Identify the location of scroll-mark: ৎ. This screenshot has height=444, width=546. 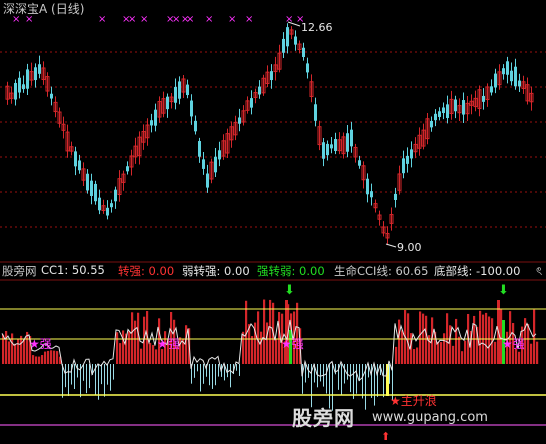
(539, 272).